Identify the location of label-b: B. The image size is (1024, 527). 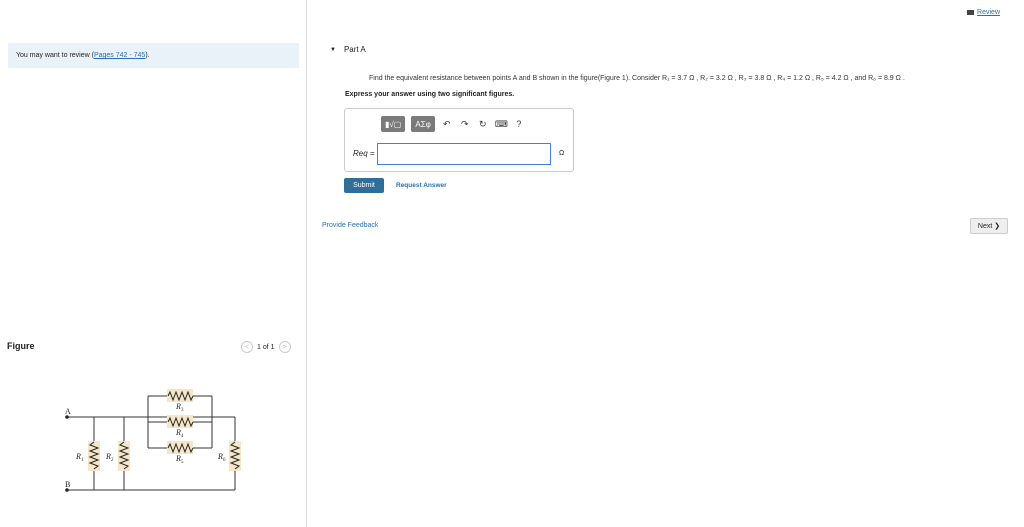
(67, 484).